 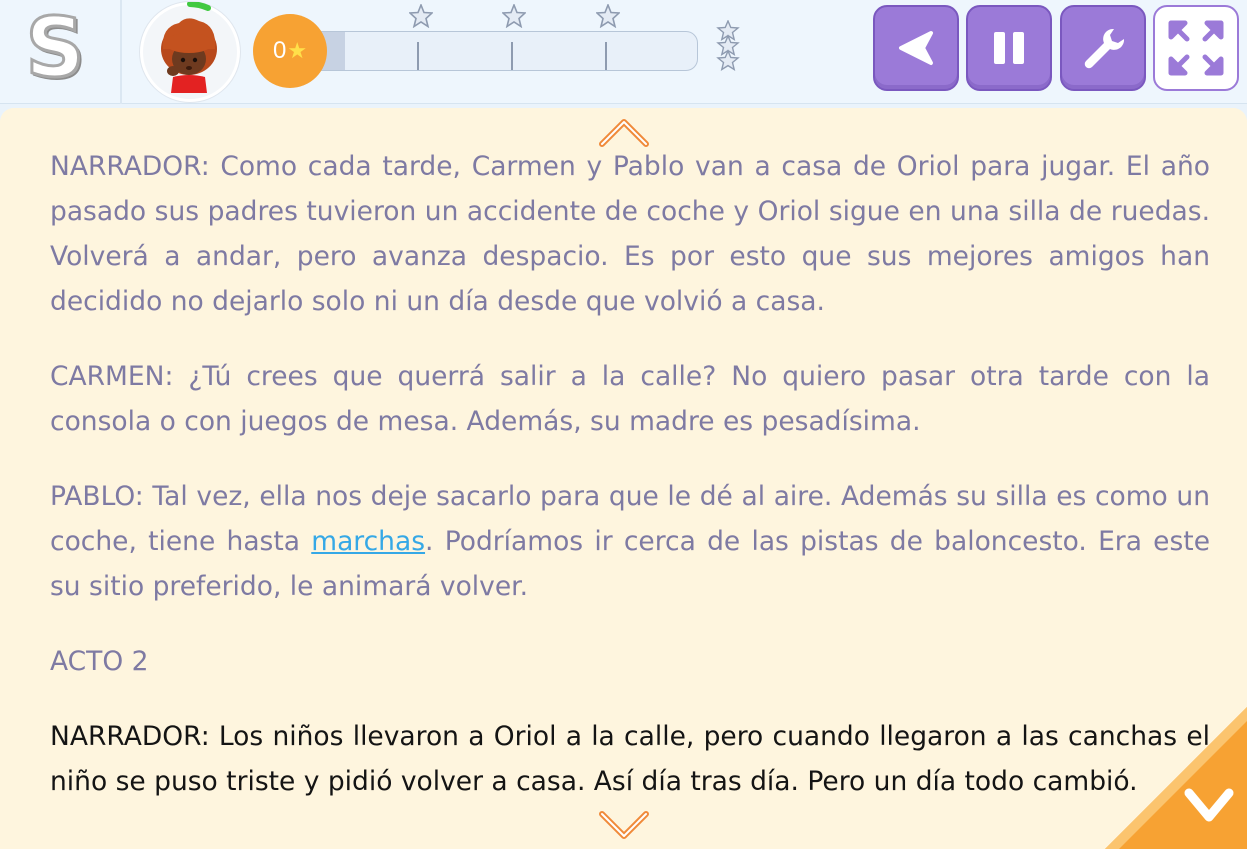 What do you see at coordinates (297, 50) in the screenshot?
I see `score-star-icon: ★` at bounding box center [297, 50].